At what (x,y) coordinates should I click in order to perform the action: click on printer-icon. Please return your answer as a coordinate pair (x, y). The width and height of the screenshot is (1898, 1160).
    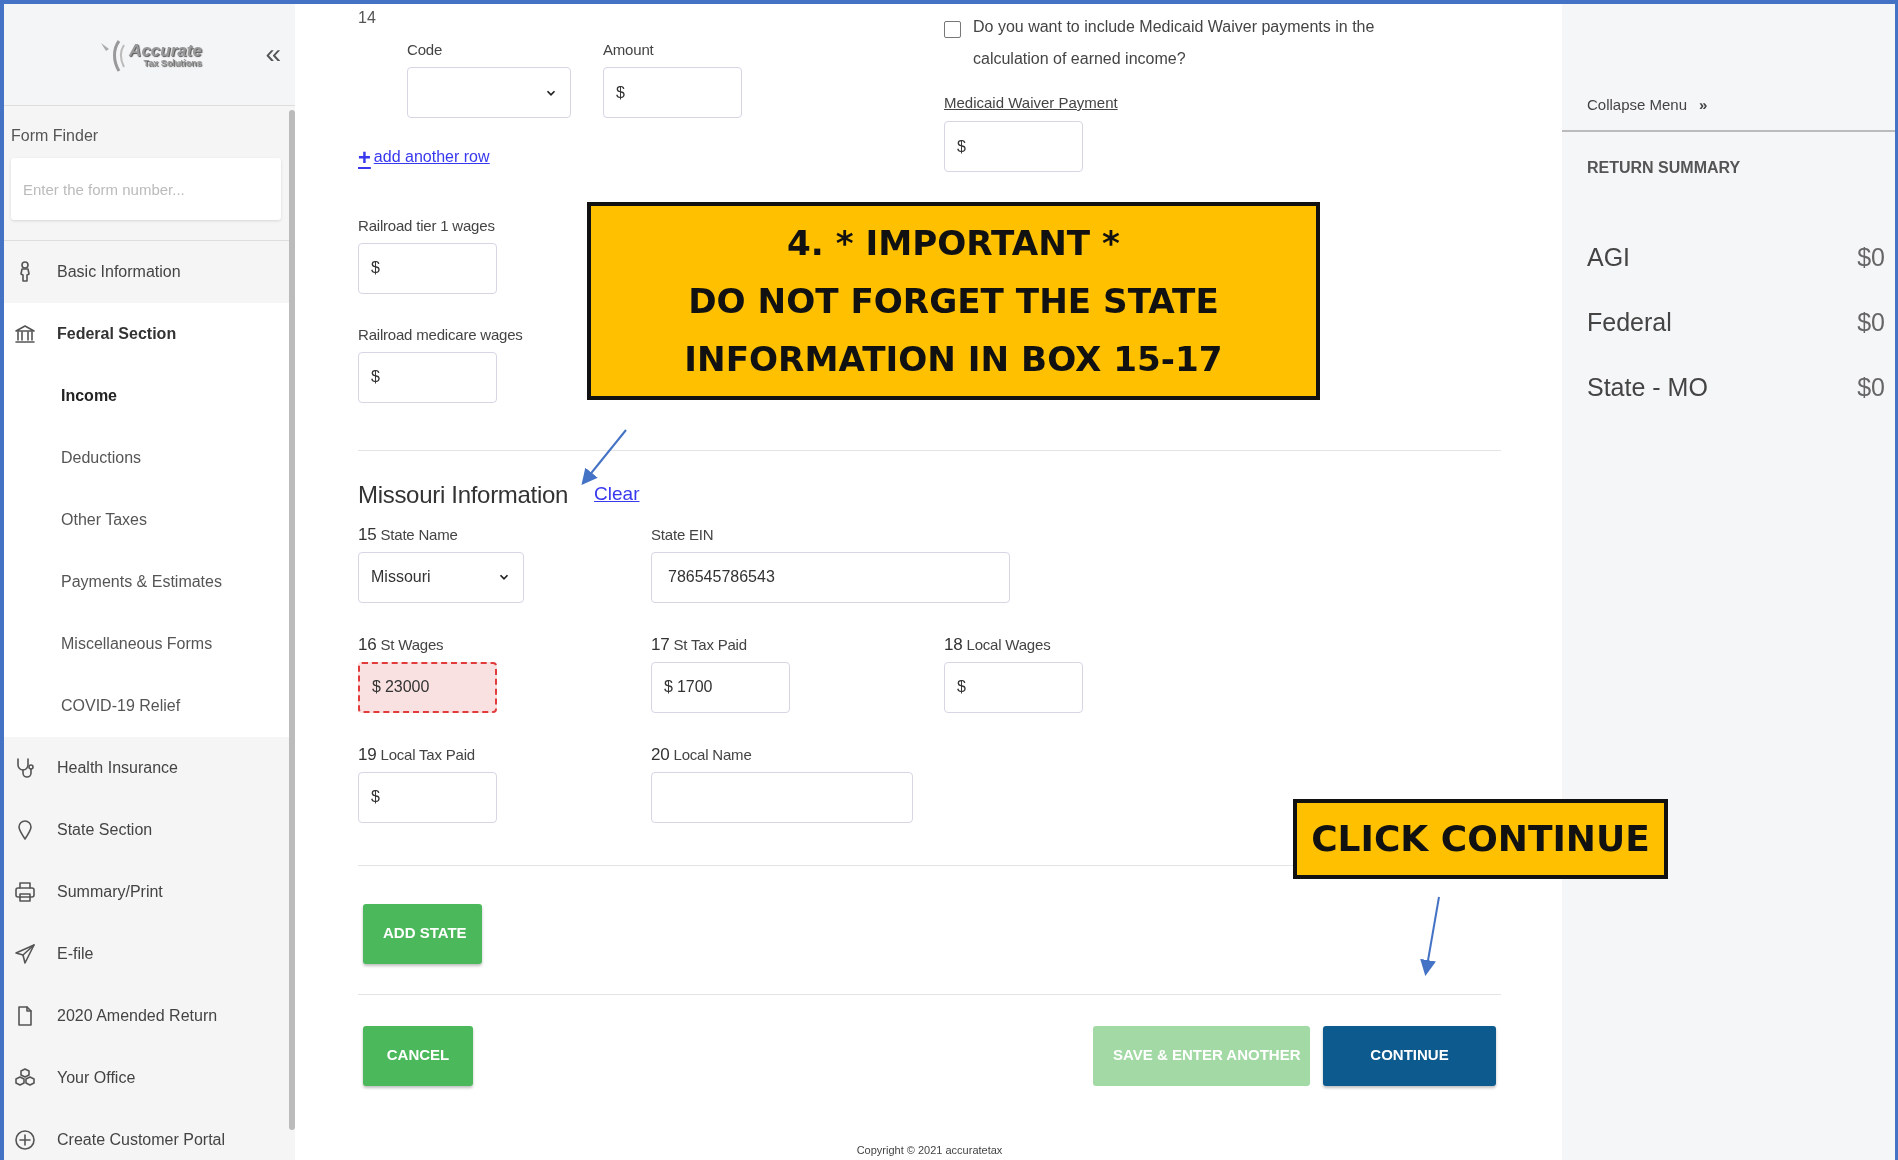
    Looking at the image, I should click on (25, 892).